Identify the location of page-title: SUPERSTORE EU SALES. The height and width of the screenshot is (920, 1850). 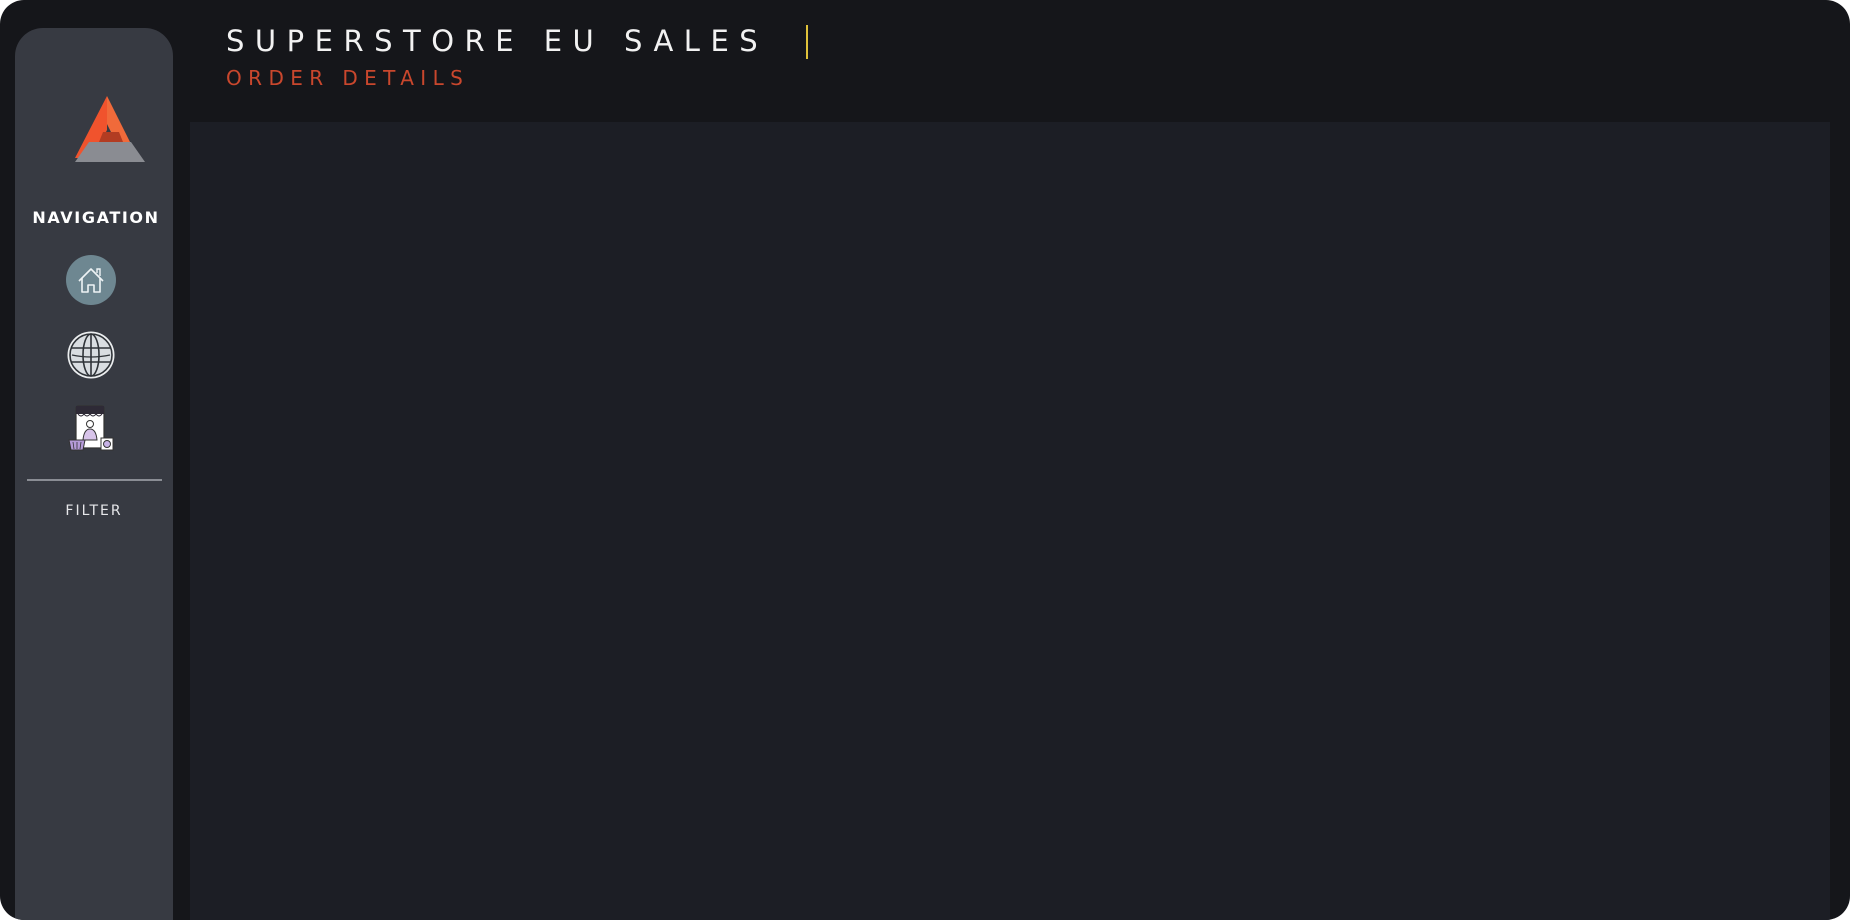
(497, 41).